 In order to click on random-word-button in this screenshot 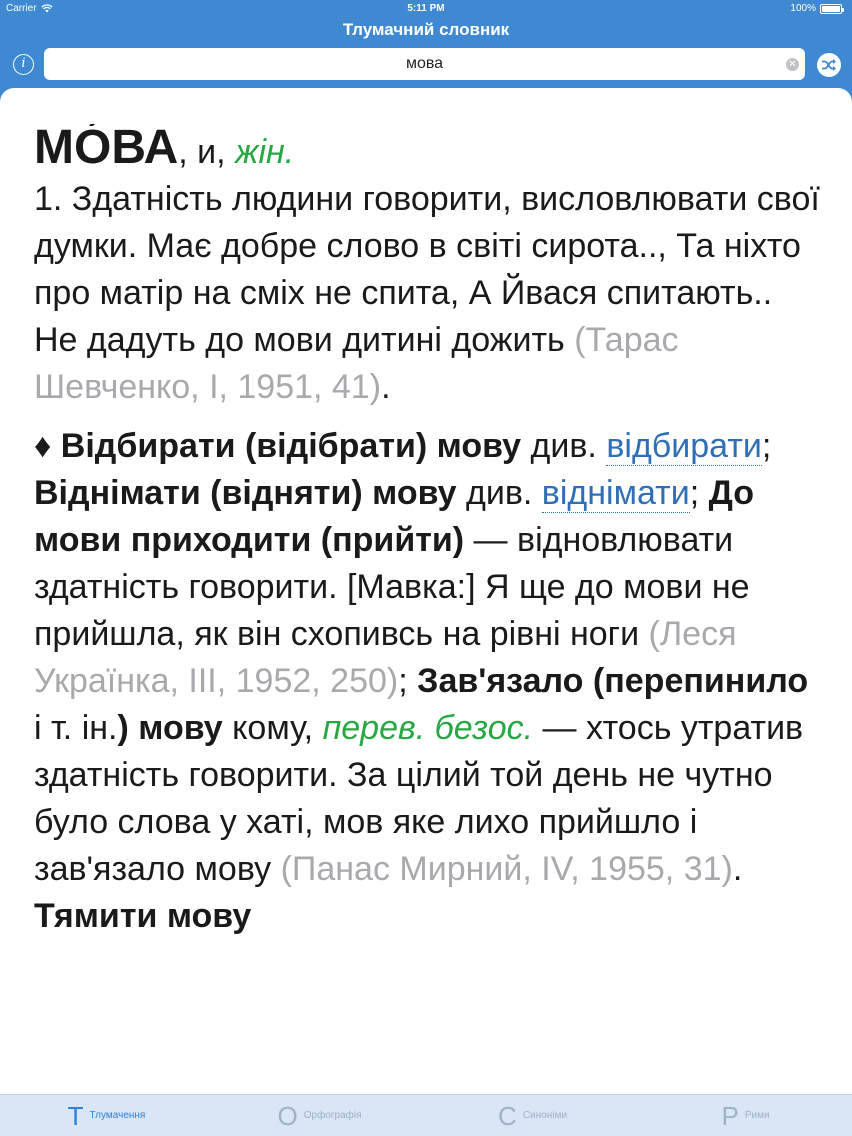, I will do `click(829, 65)`.